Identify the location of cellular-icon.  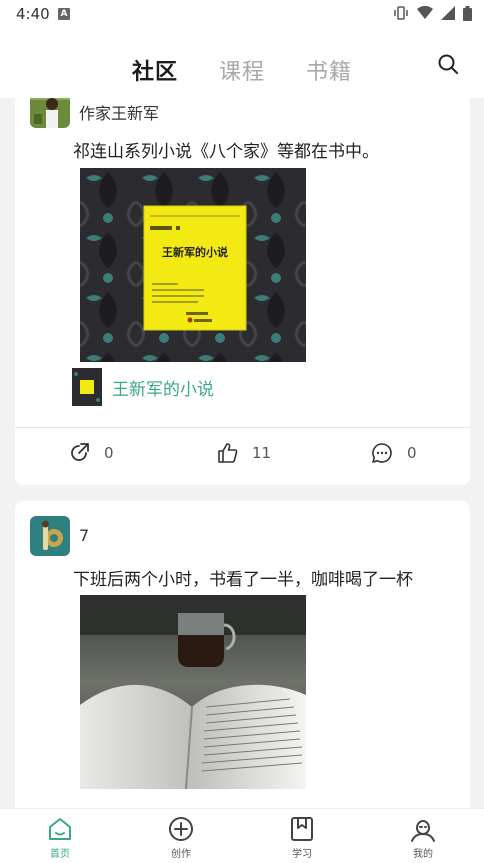
(448, 13).